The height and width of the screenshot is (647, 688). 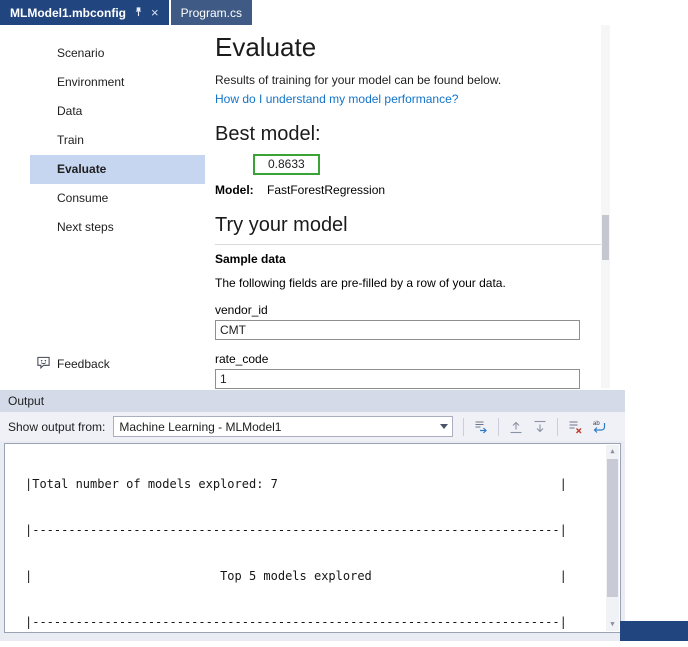 I want to click on tab-mlmodel1-mbconfig: MLModel1.mbconfig ×, so click(x=84, y=12).